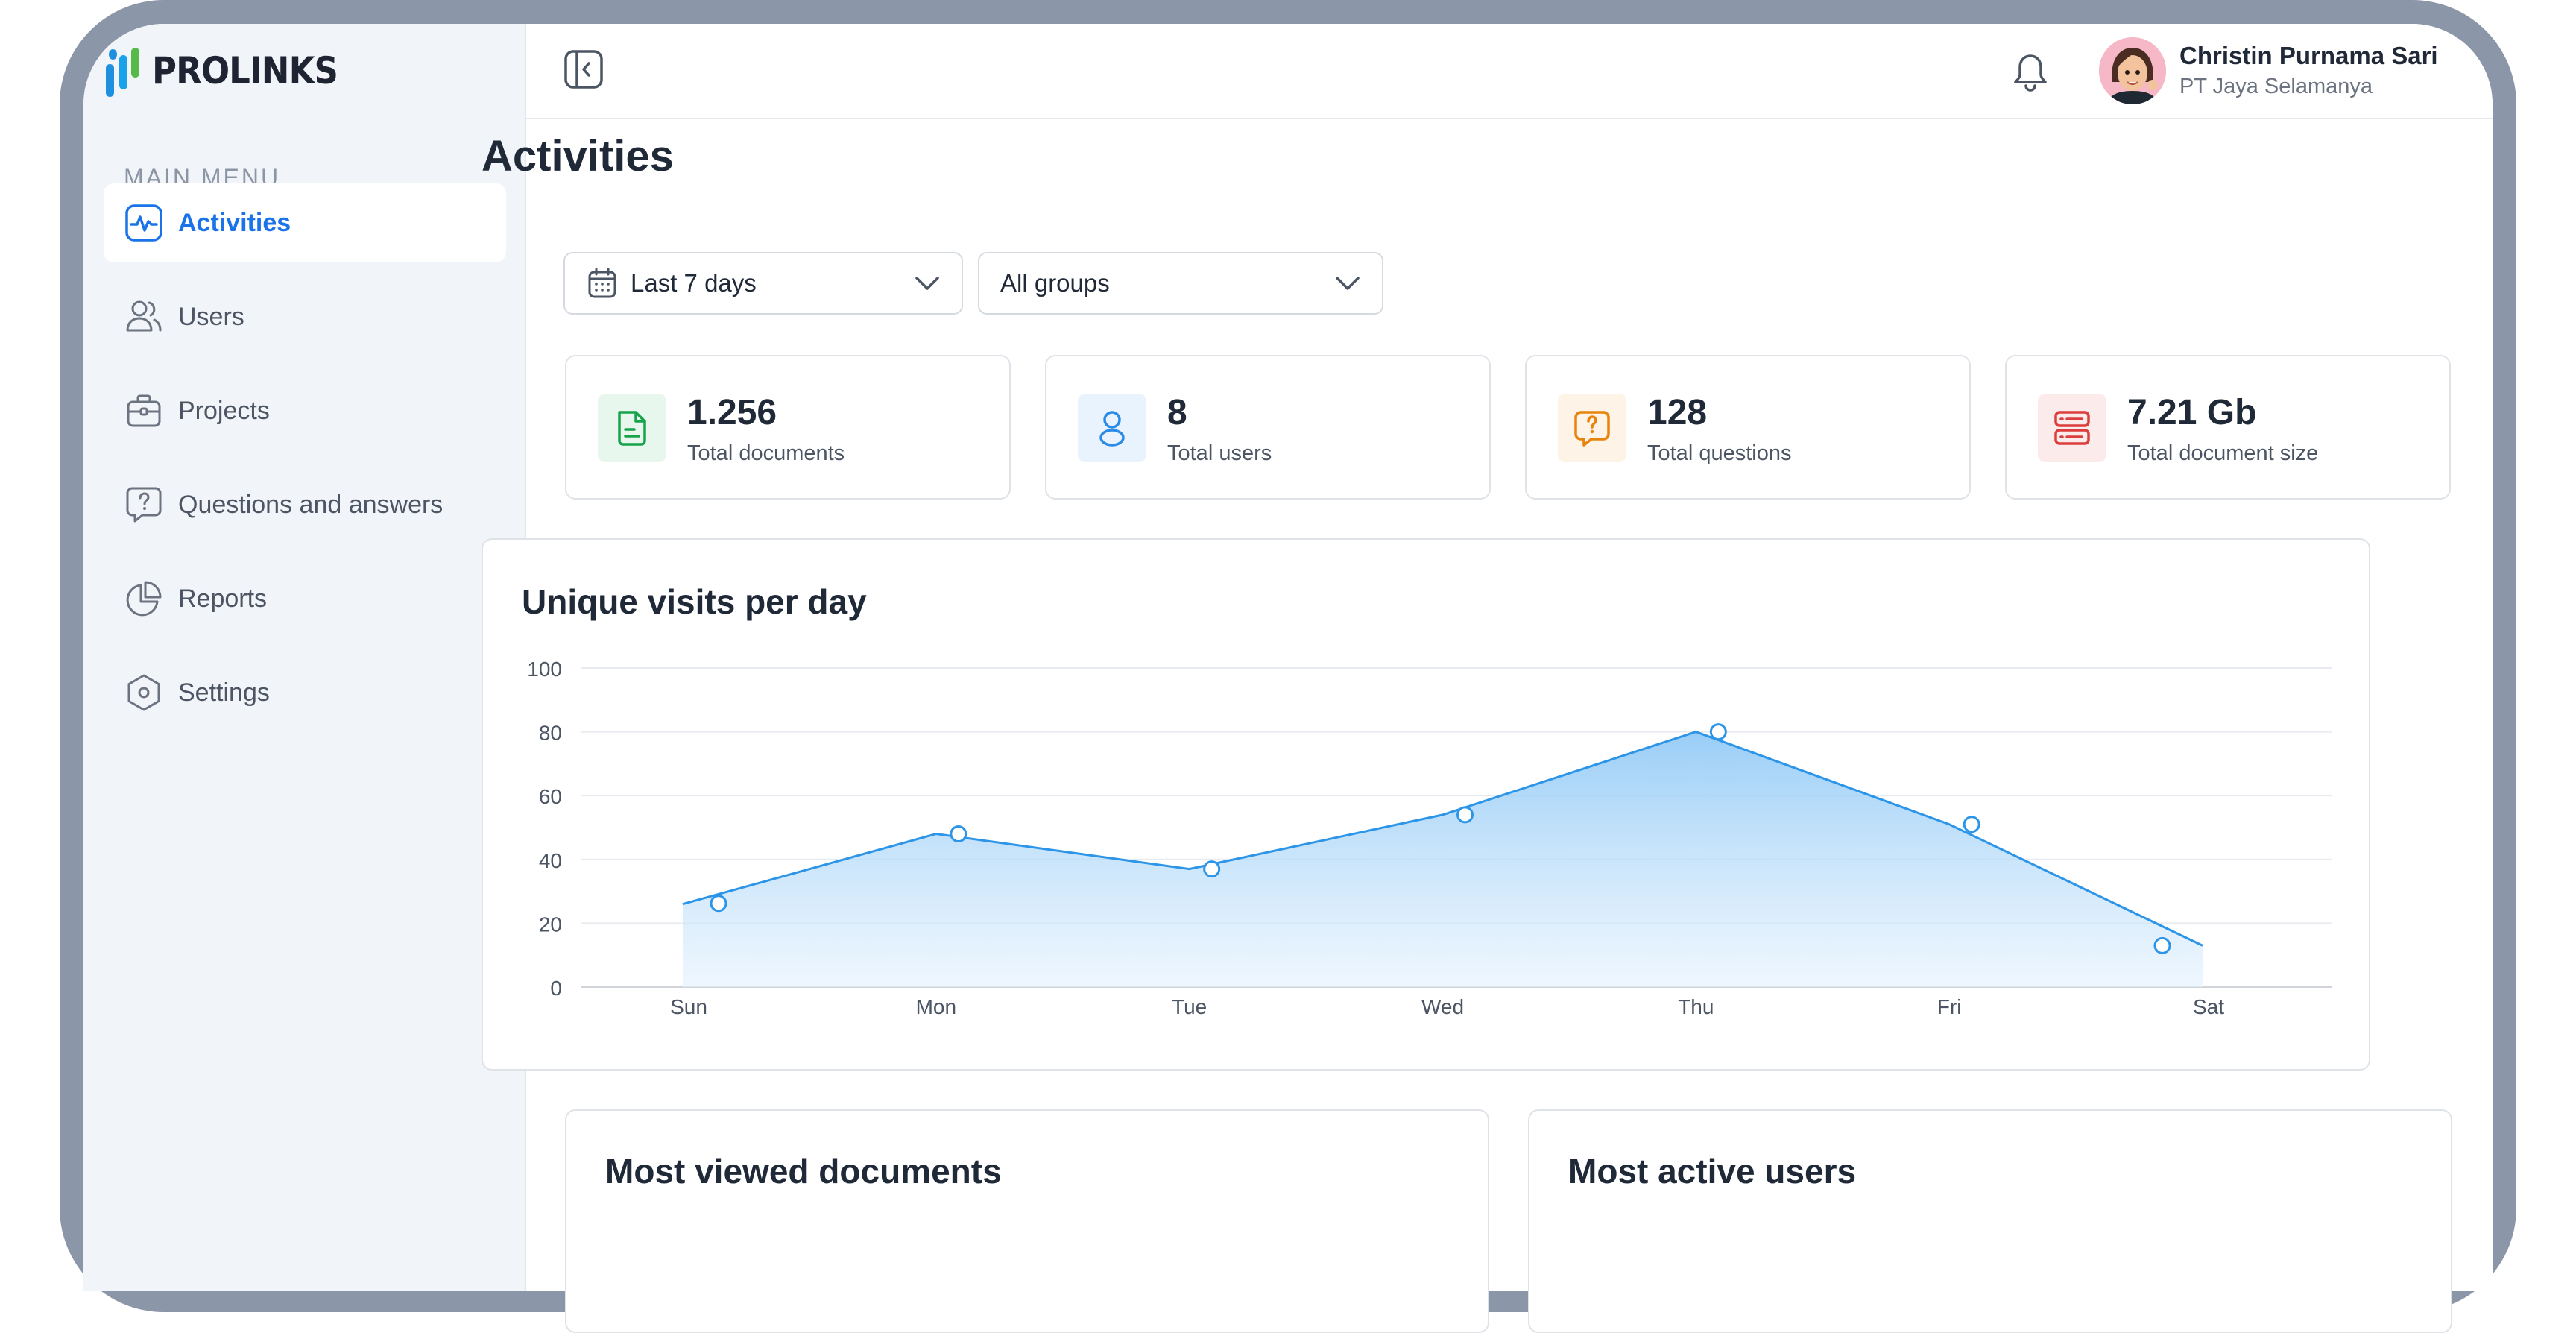 Image resolution: width=2576 pixels, height=1333 pixels. What do you see at coordinates (2223, 453) in the screenshot?
I see `stat-label: Total document size` at bounding box center [2223, 453].